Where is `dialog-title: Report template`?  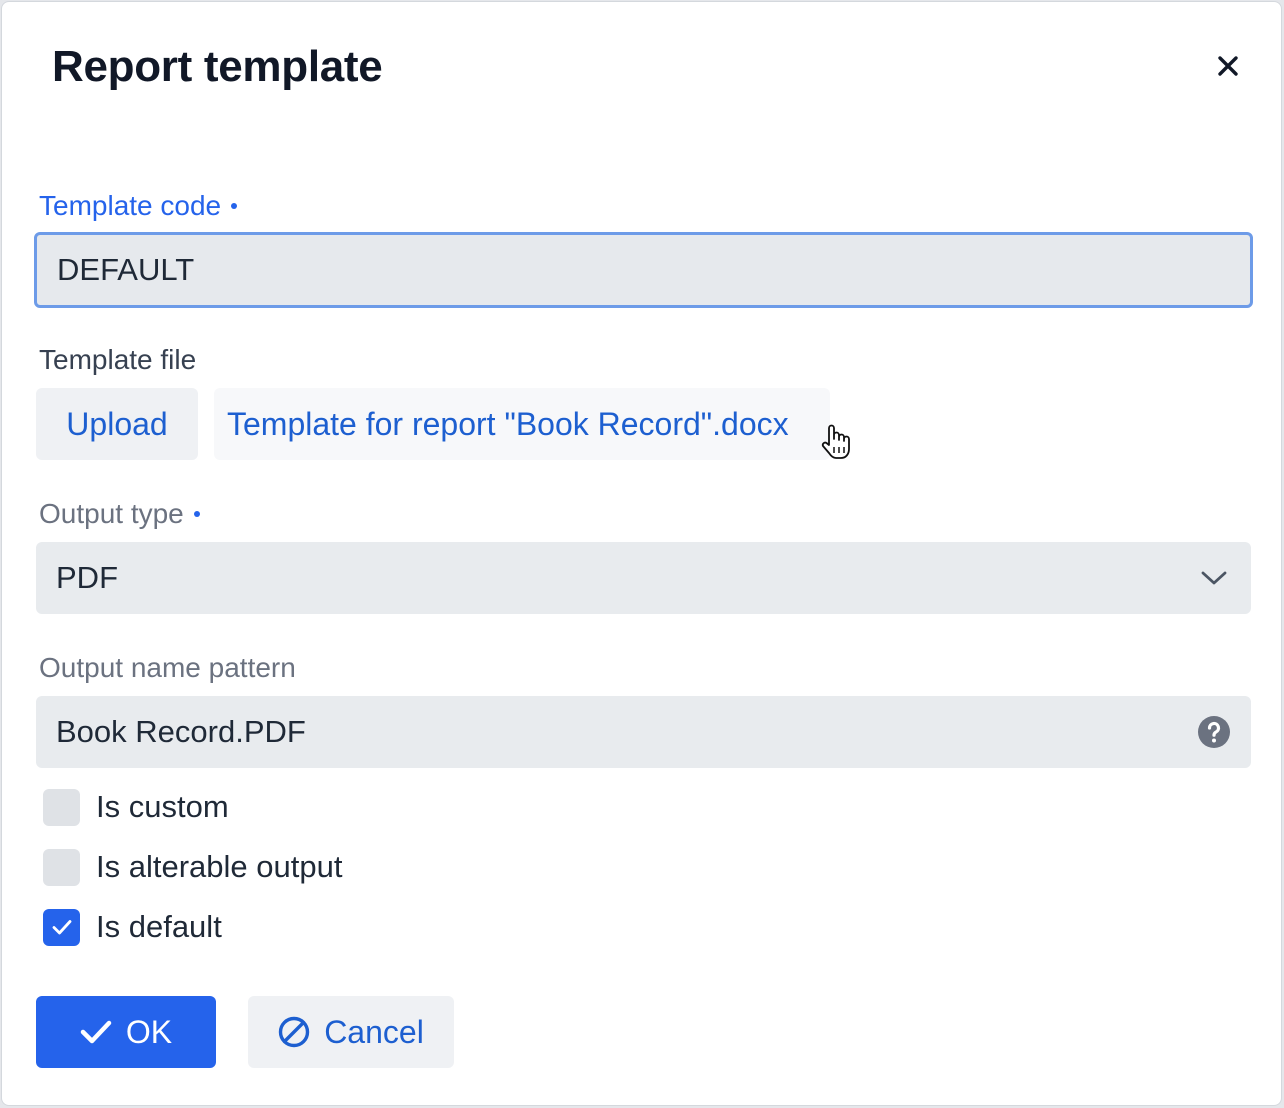
dialog-title: Report template is located at coordinates (217, 66).